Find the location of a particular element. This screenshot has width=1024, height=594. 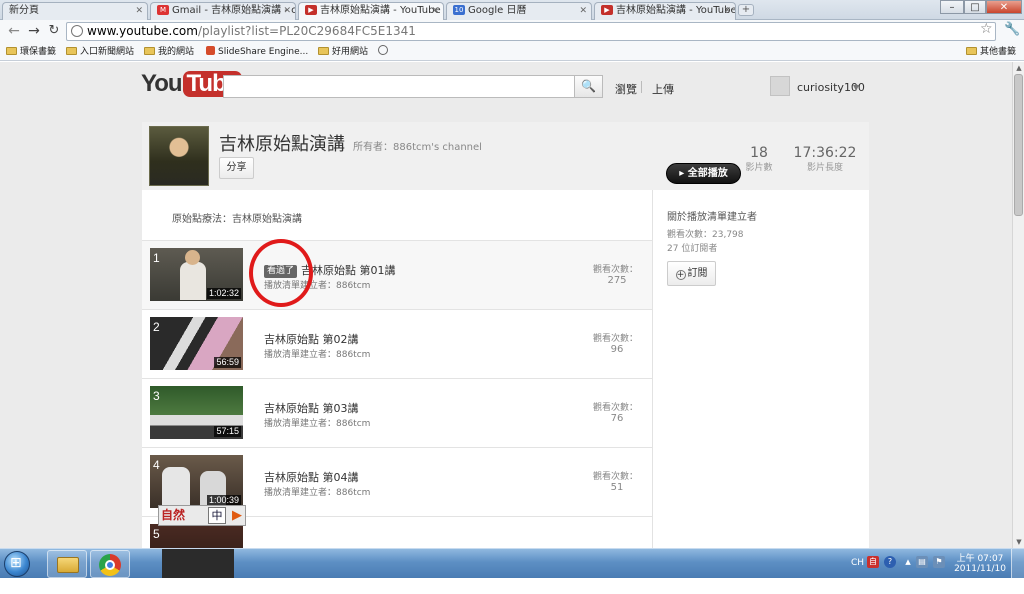

clock-date: 2011/11/10 is located at coordinates (980, 569).